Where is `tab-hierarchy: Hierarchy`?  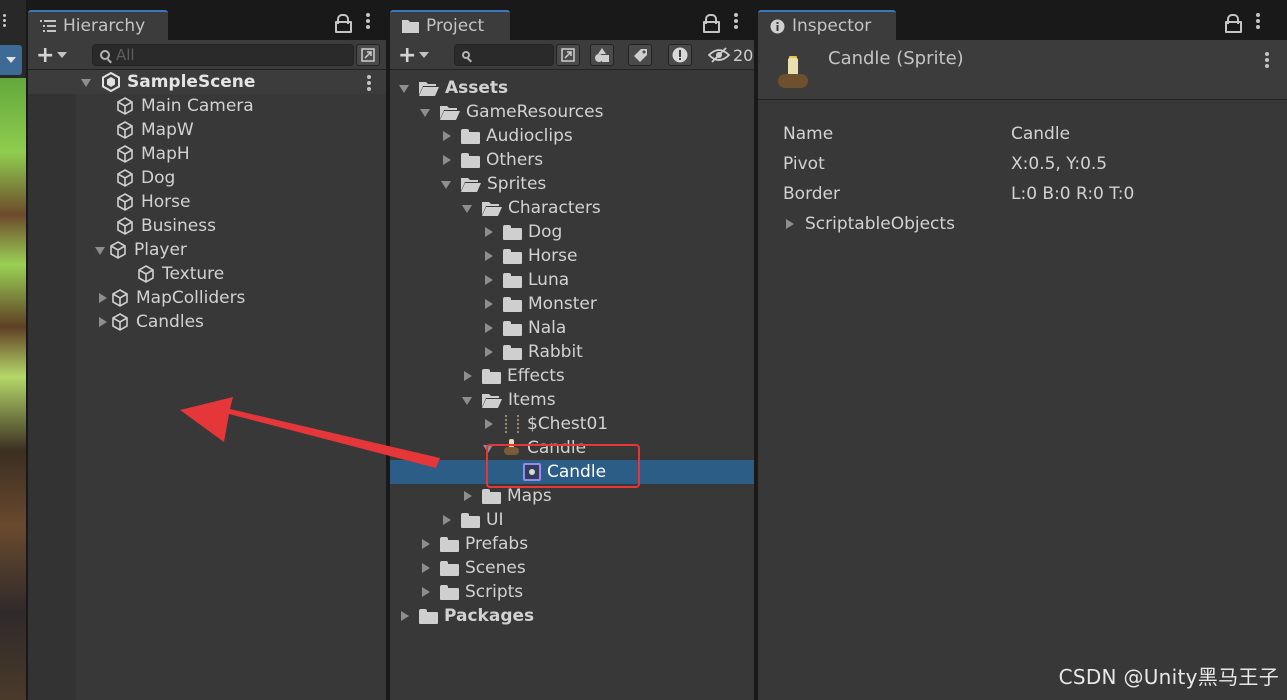
tab-hierarchy: Hierarchy is located at coordinates (98, 25).